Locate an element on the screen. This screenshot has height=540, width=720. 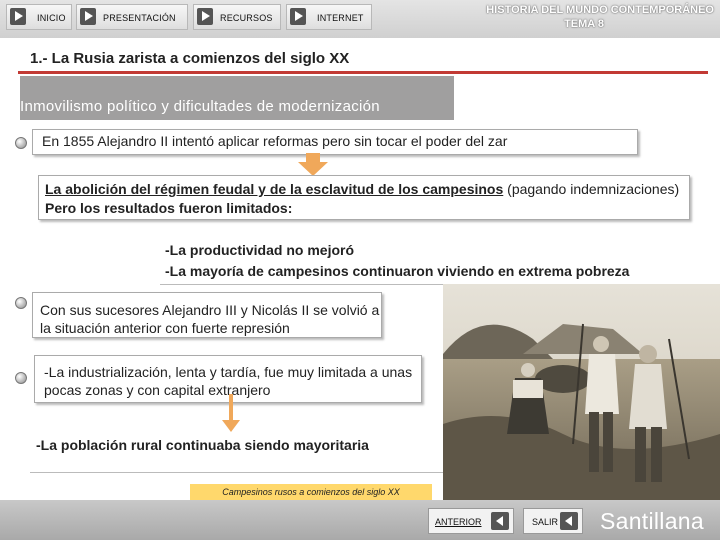
course-title-text: HISTORIA DEL MUNDO CONTEMPORÁNEO is located at coordinates (600, 10).